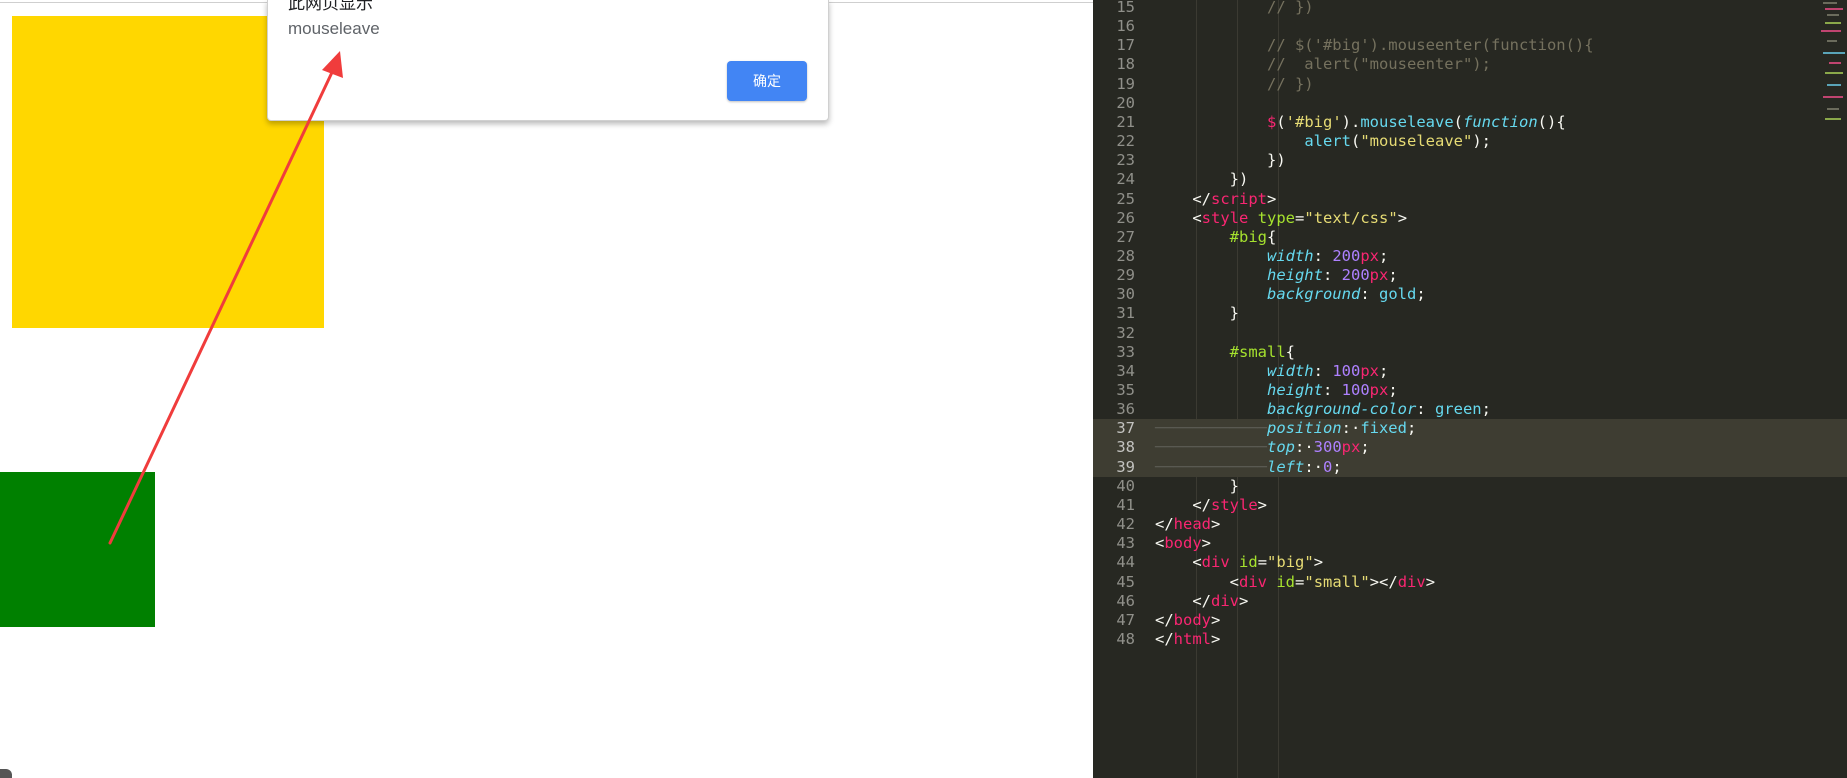  I want to click on code-token: // $('#big').mouseenter(function(){, so click(1430, 45).